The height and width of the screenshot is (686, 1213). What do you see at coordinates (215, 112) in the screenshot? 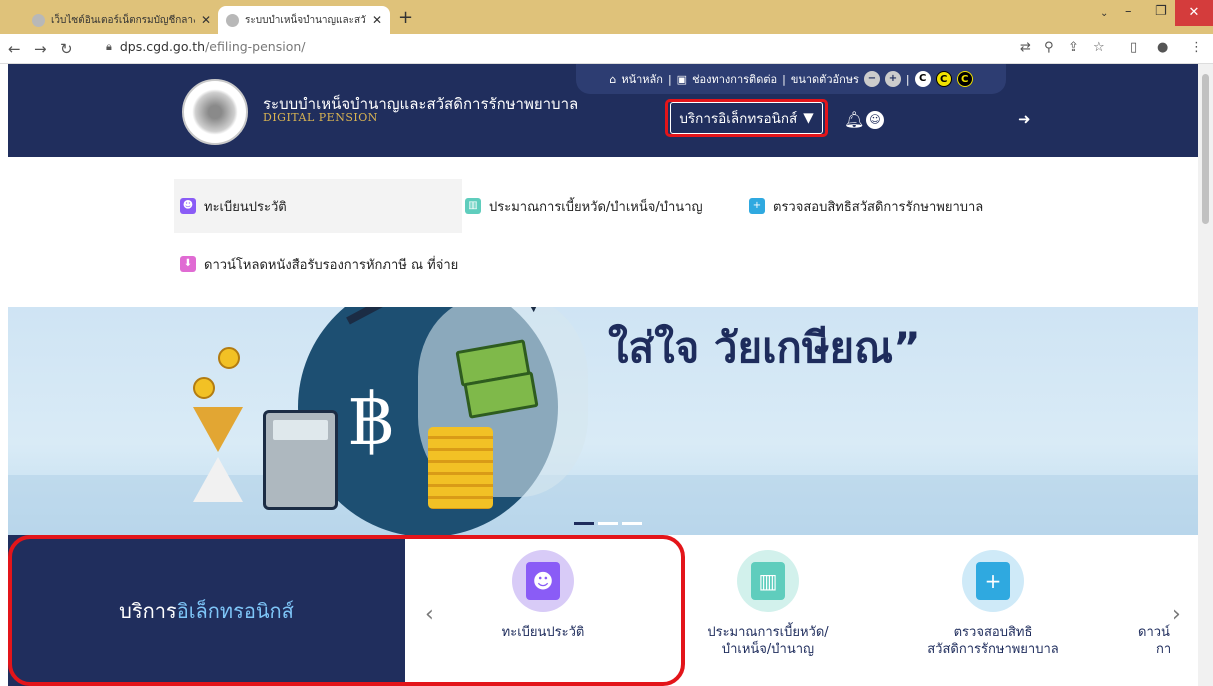
I see `cgd-logo` at bounding box center [215, 112].